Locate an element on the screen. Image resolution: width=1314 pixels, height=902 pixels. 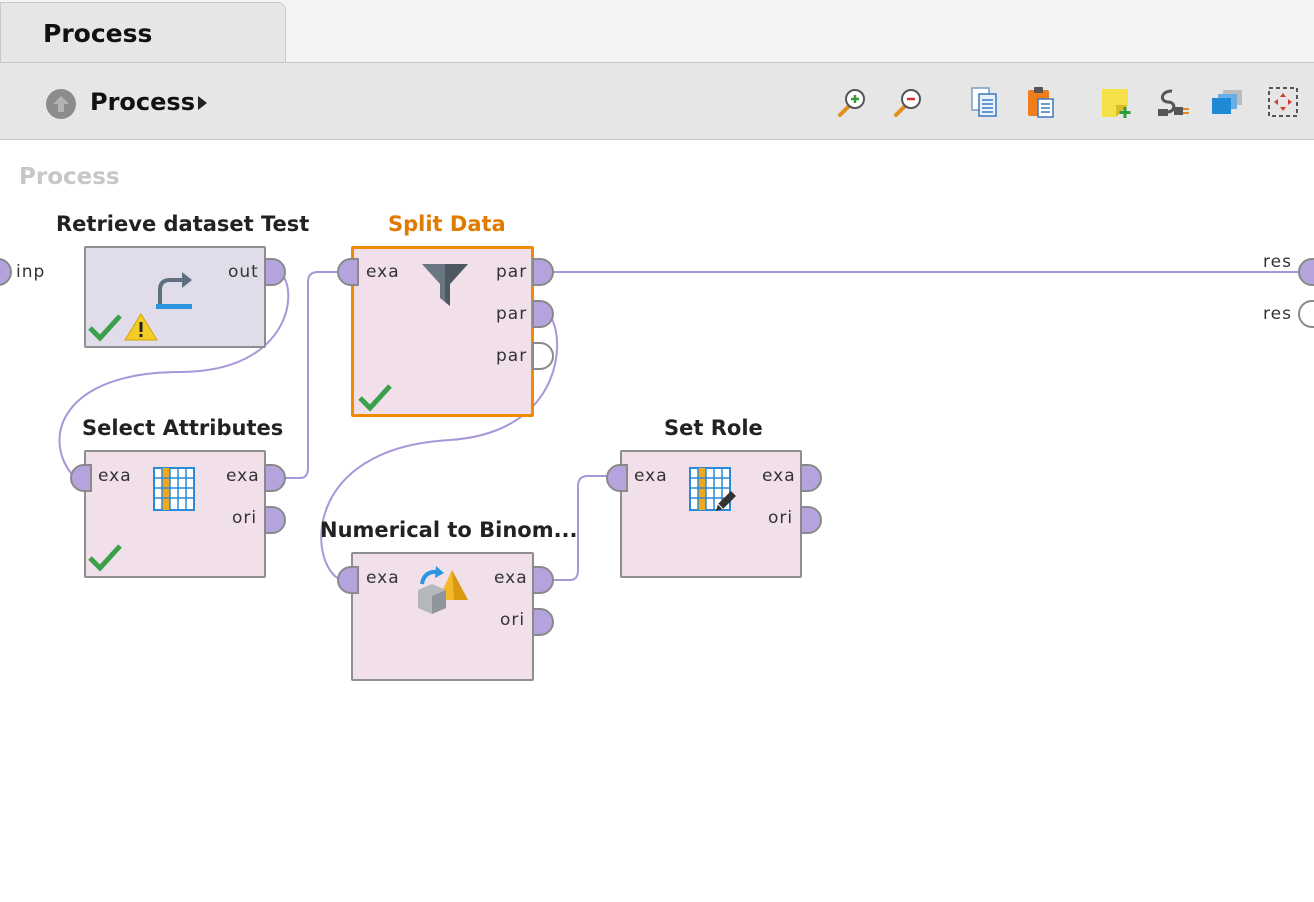
retrieve-icon is located at coordinates (174, 292).